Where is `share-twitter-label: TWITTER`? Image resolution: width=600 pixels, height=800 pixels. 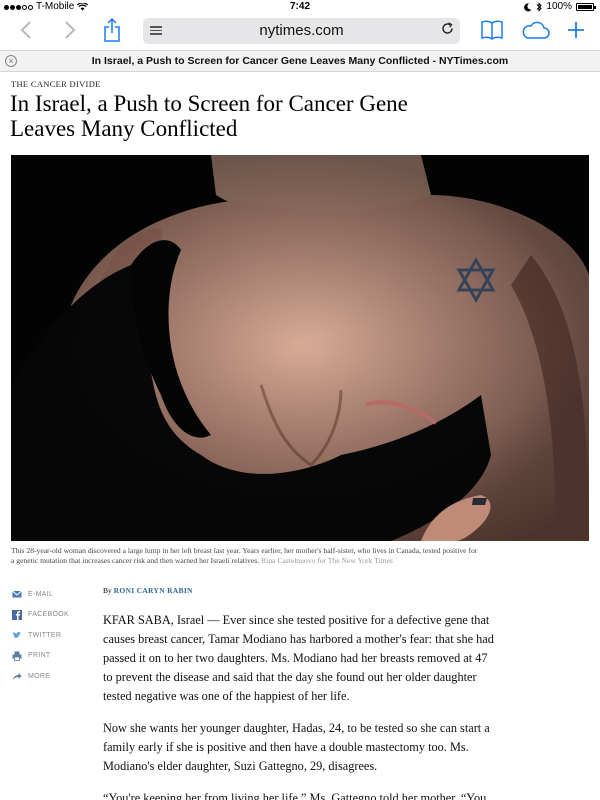 share-twitter-label: TWITTER is located at coordinates (45, 635).